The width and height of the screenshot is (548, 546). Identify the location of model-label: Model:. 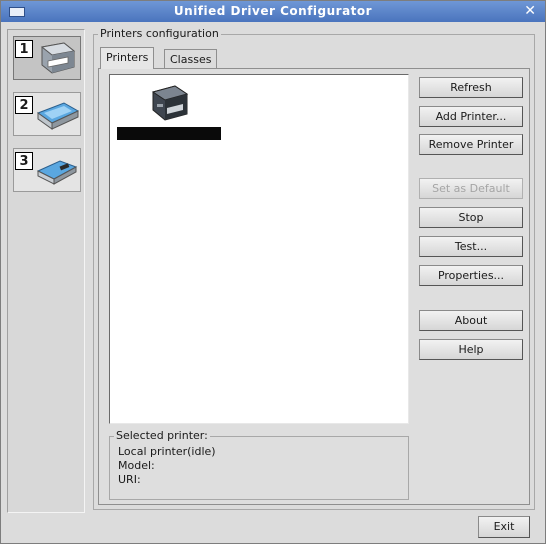
(136, 465).